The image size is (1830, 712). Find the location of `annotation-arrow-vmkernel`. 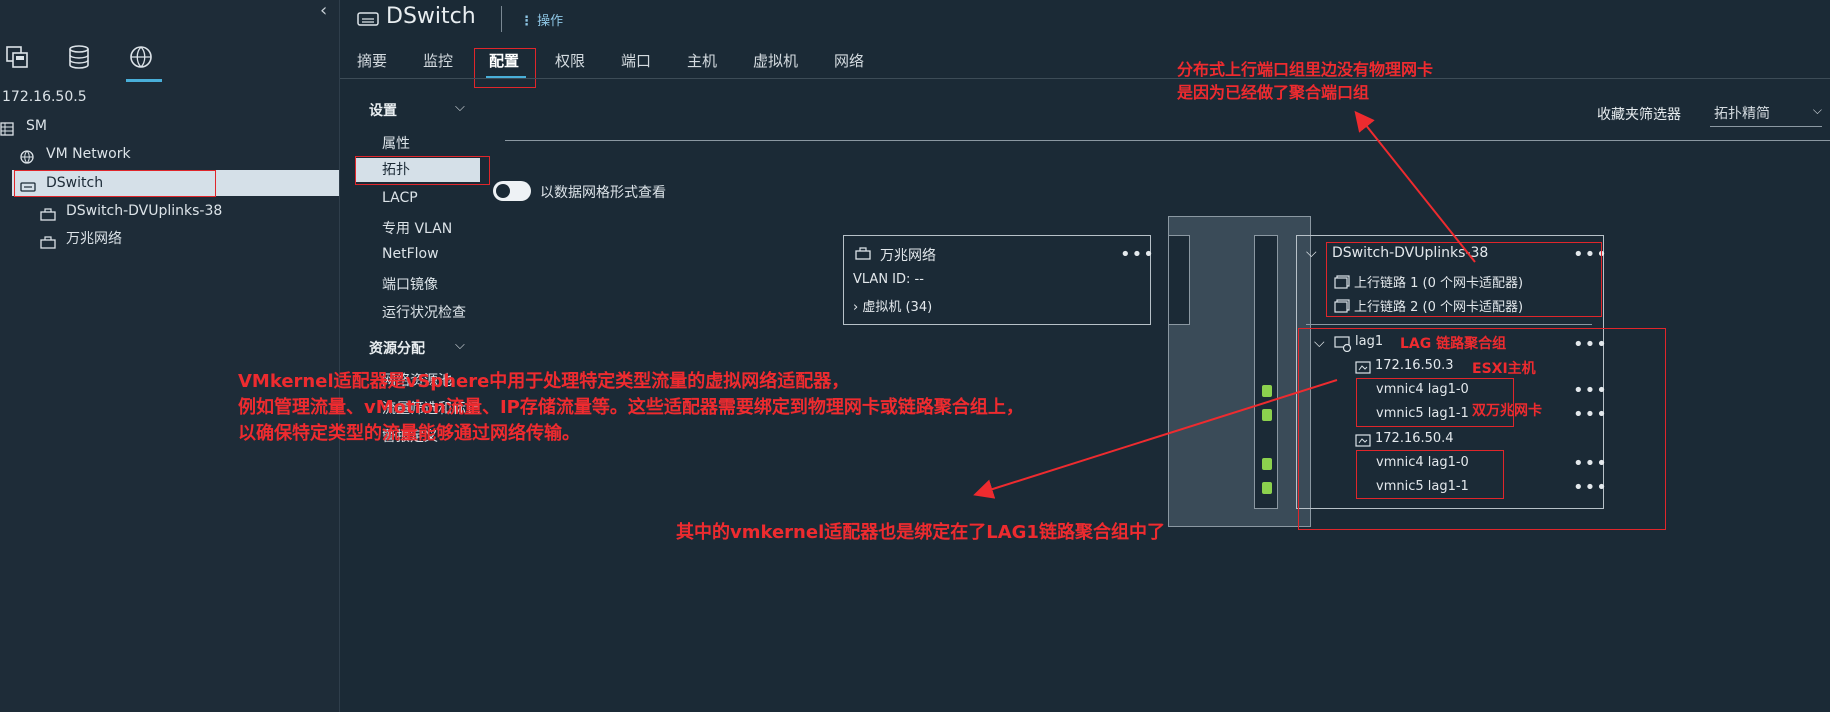

annotation-arrow-vmkernel is located at coordinates (1155, 439).